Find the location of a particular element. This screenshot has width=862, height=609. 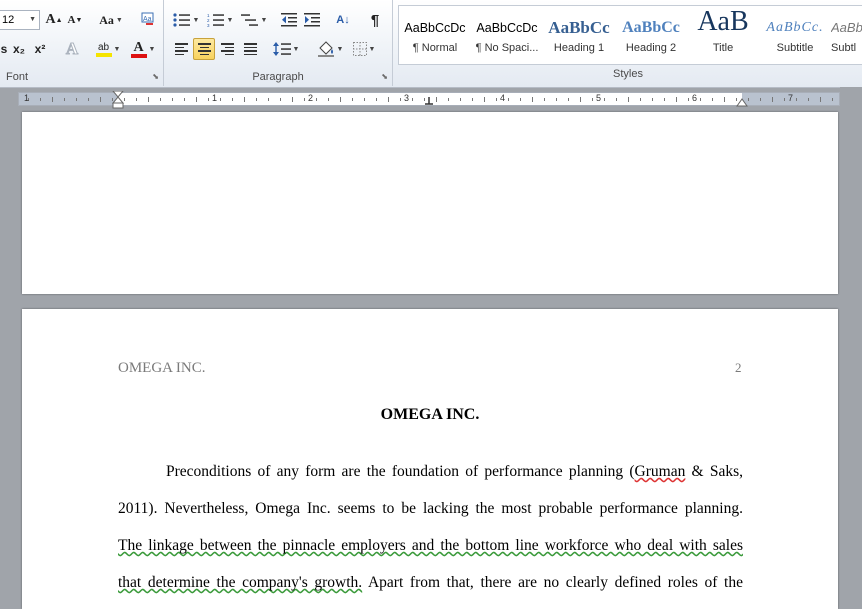

show-formatting-button: ¶ is located at coordinates (375, 20).